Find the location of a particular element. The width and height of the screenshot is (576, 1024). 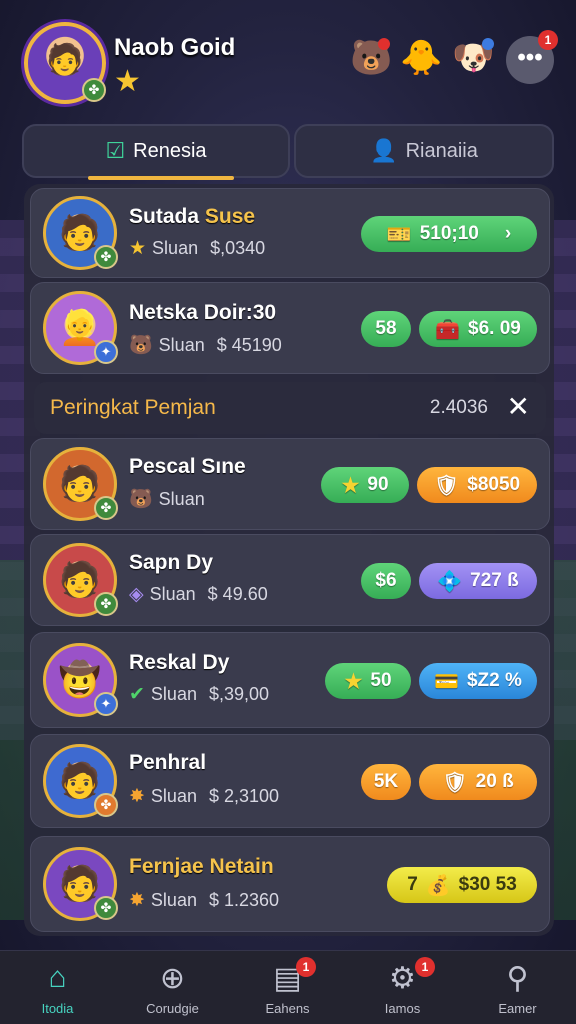

list-item: 🧑 ✤ Penhral ✸ Sluan $ 2,3100 5K 🛡 20 ß is located at coordinates (290, 781).